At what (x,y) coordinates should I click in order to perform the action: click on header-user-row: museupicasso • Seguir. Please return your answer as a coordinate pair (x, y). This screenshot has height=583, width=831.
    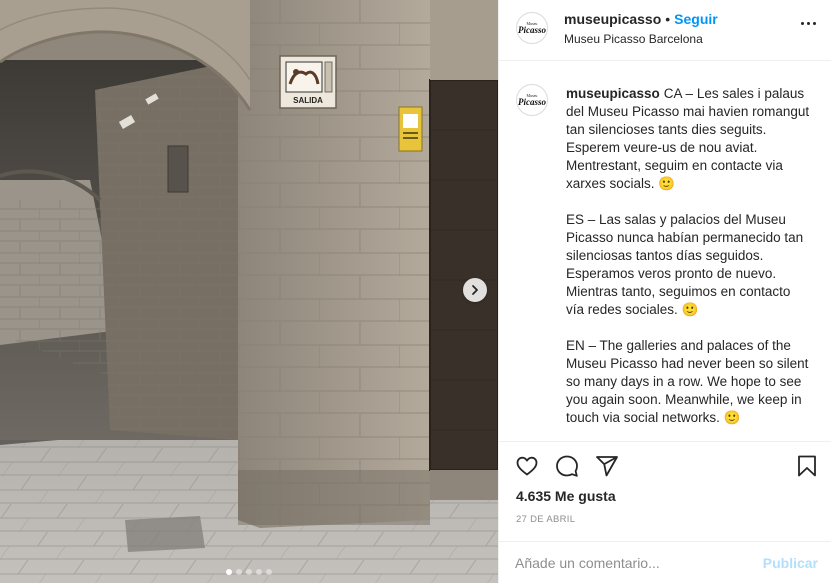
    Looking at the image, I should click on (641, 19).